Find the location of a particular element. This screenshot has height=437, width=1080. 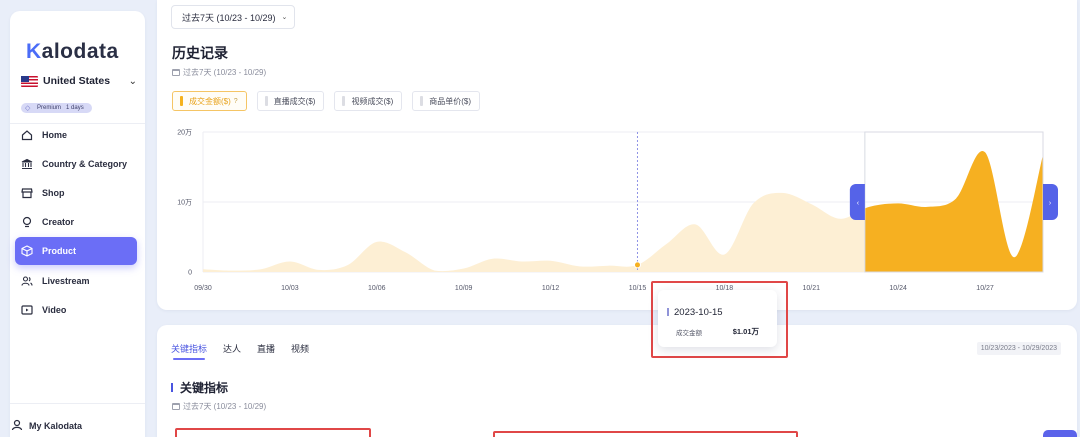

tooltip-accent is located at coordinates (668, 312).